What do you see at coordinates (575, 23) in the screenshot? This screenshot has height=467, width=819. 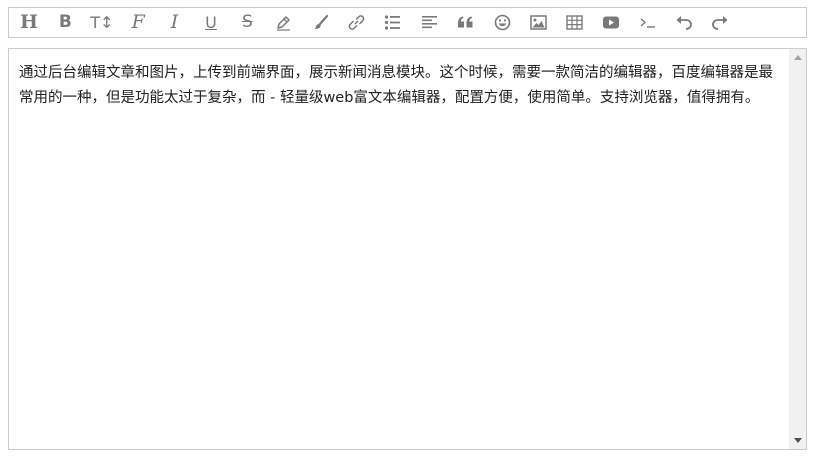 I see `table-icon` at bounding box center [575, 23].